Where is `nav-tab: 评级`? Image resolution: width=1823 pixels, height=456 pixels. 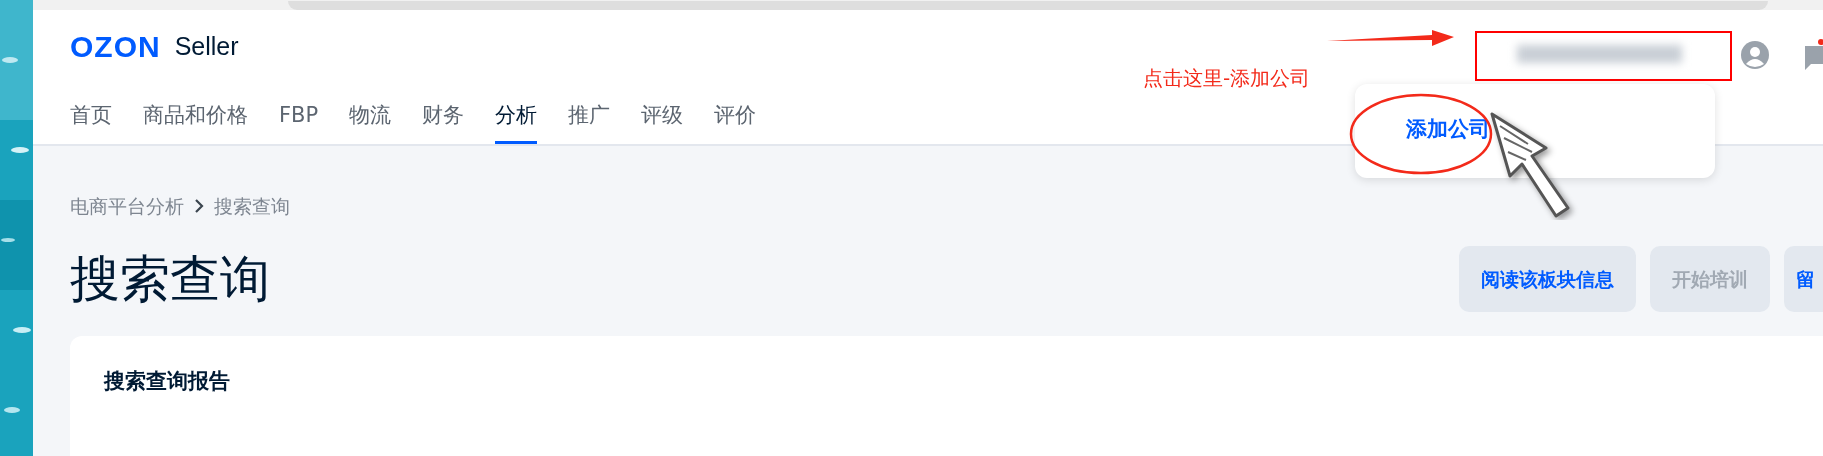
nav-tab: 评级 is located at coordinates (662, 118).